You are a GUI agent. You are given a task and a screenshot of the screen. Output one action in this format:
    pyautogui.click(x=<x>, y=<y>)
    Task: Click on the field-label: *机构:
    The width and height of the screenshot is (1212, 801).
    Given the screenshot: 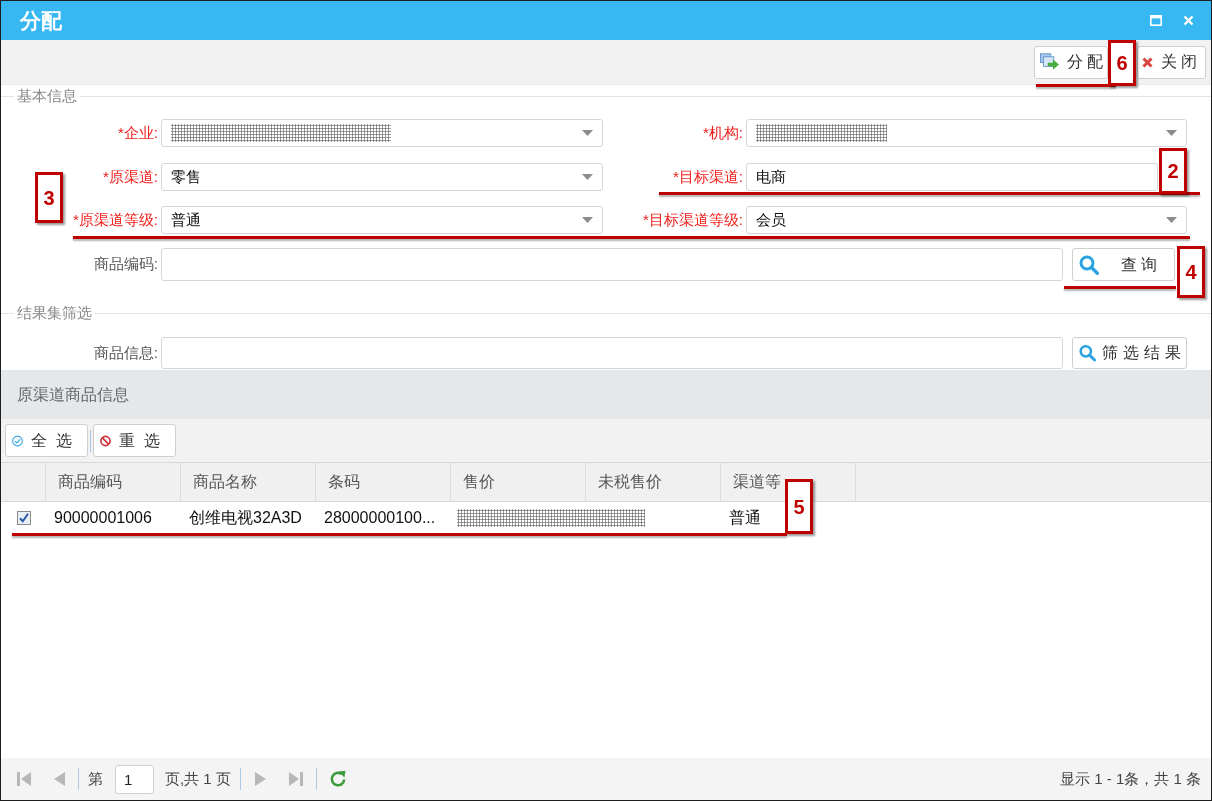 What is the action you would take?
    pyautogui.click(x=723, y=132)
    